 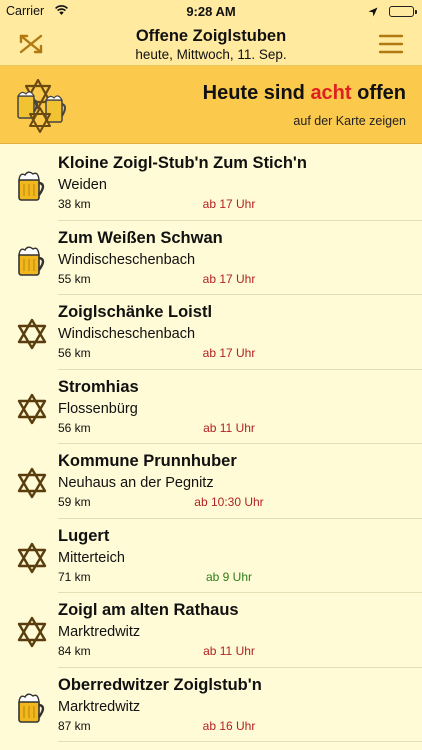 What do you see at coordinates (211, 36) in the screenshot?
I see `page-title: Offene Zoiglstuben` at bounding box center [211, 36].